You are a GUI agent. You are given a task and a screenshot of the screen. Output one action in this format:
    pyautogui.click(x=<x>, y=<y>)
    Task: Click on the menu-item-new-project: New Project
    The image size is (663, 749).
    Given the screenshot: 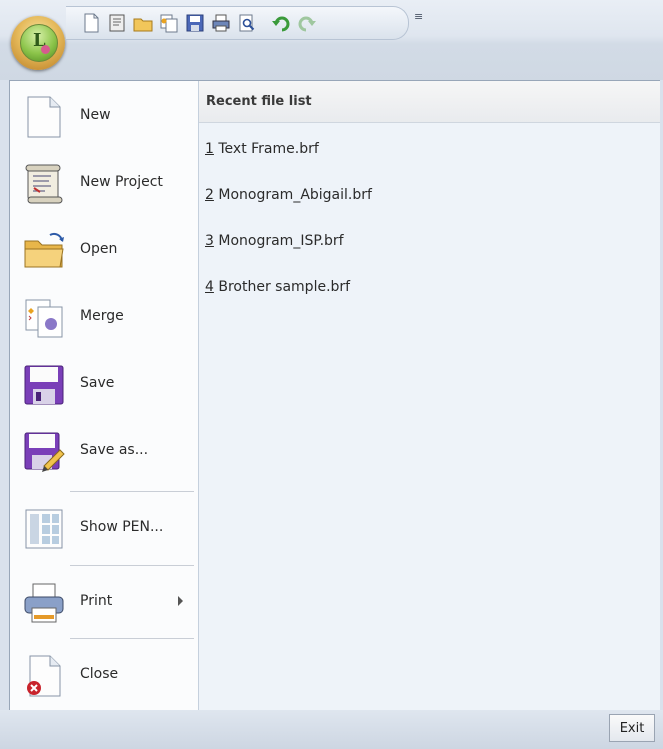 What is the action you would take?
    pyautogui.click(x=104, y=184)
    